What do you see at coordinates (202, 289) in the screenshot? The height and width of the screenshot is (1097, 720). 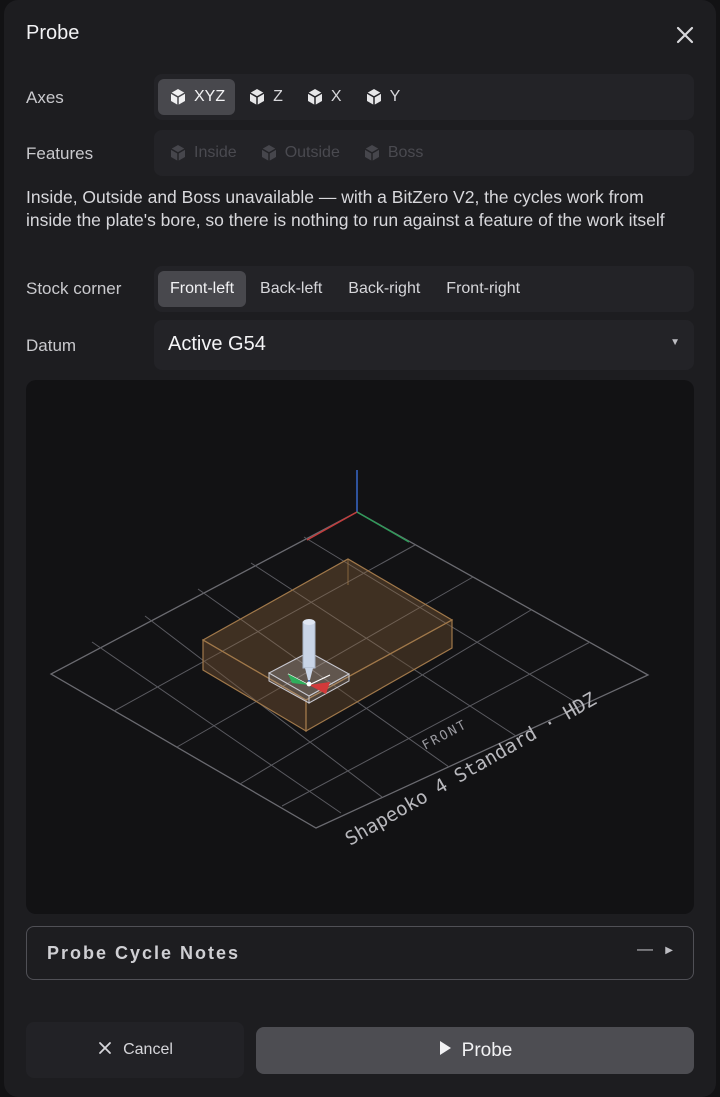 I see `corner-option-front-left: Front-left` at bounding box center [202, 289].